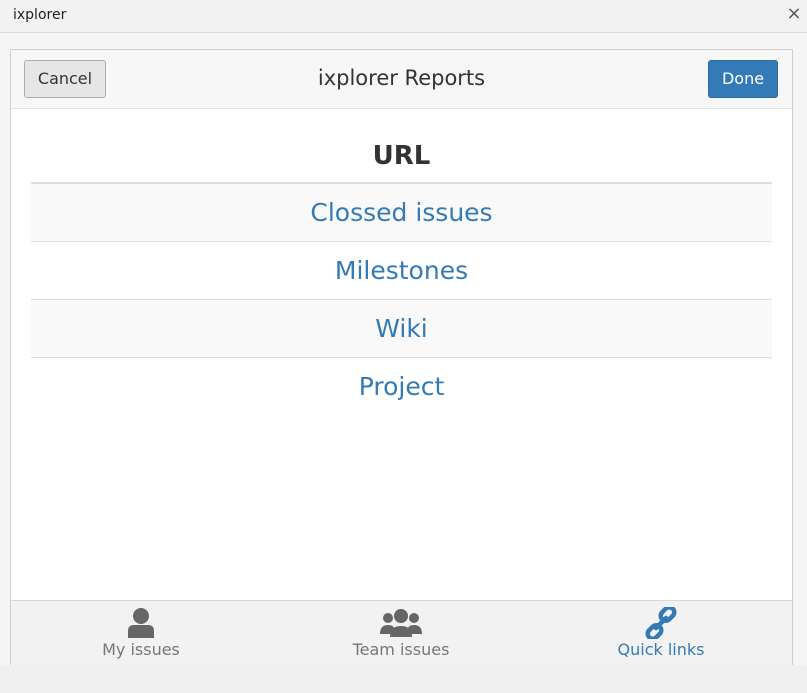 The image size is (807, 693). Describe the element at coordinates (661, 649) in the screenshot. I see `tab-label: Quick links` at that location.